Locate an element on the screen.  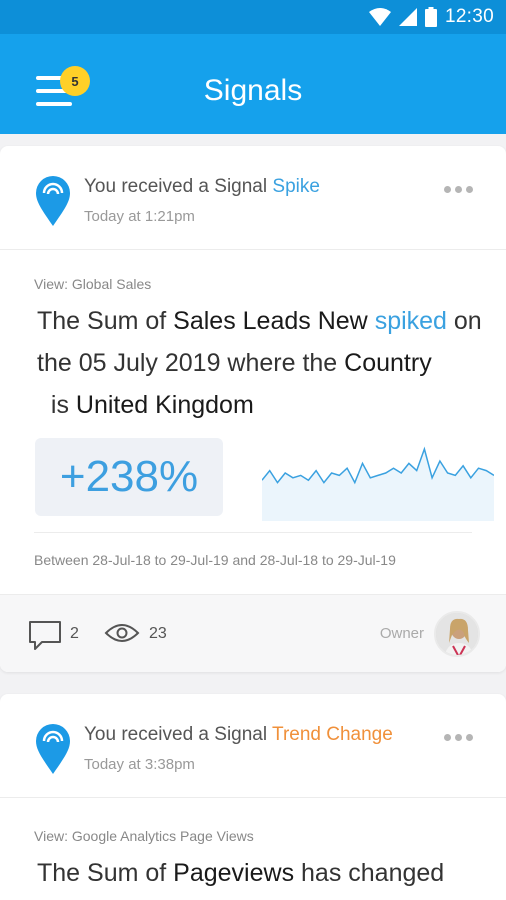
divider is located at coordinates (253, 532).